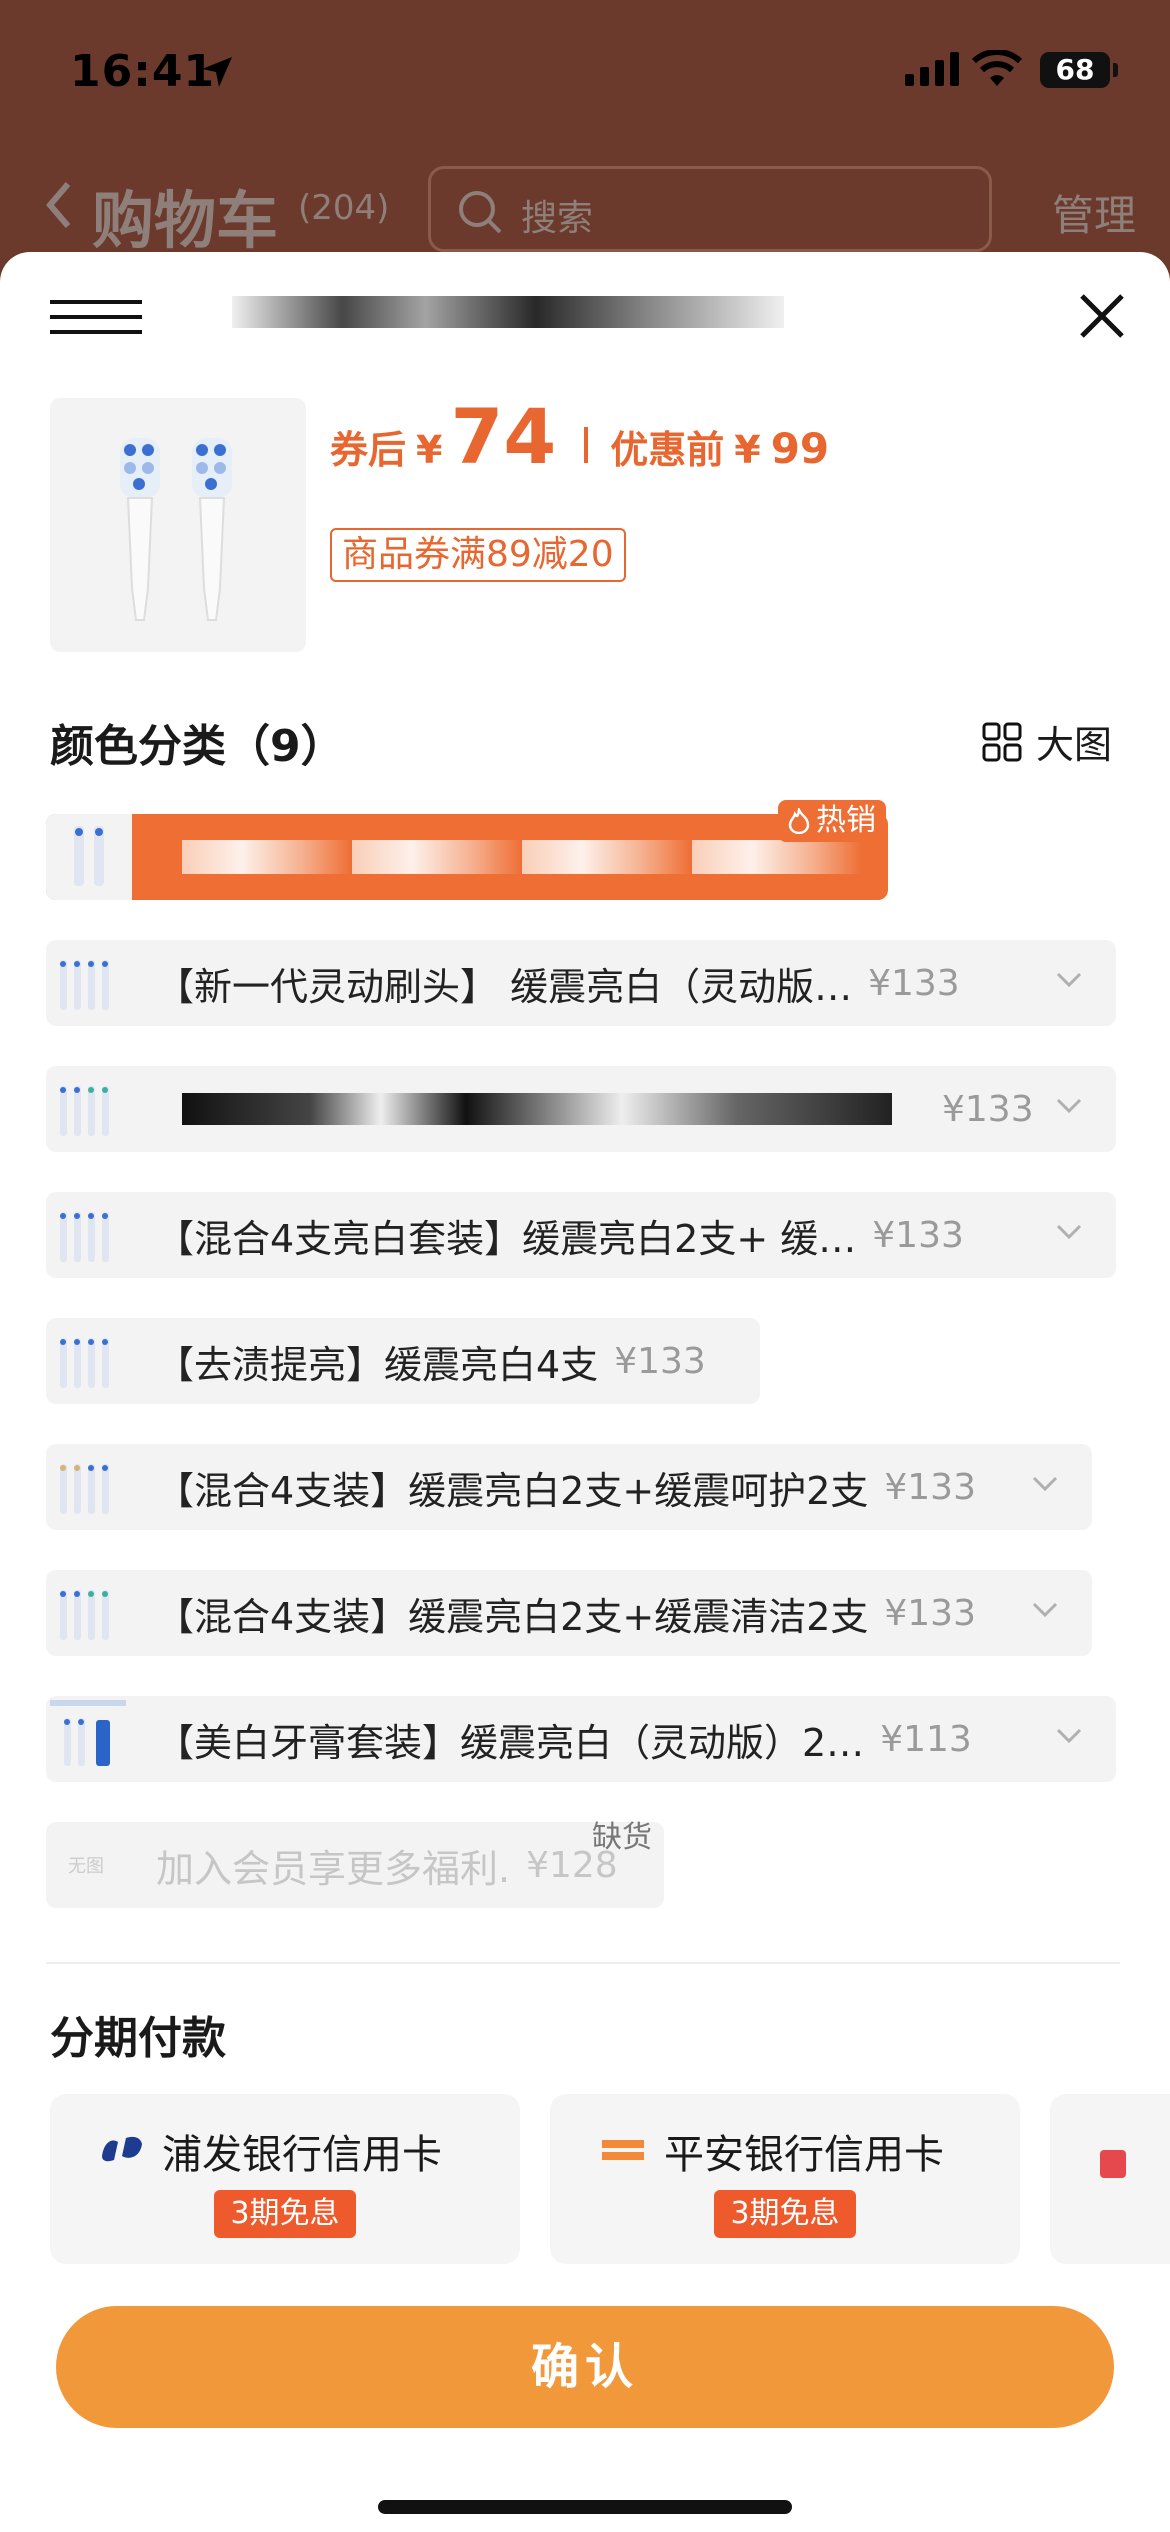 Image resolution: width=1170 pixels, height=2532 pixels. I want to click on variant-option, so click(467, 857).